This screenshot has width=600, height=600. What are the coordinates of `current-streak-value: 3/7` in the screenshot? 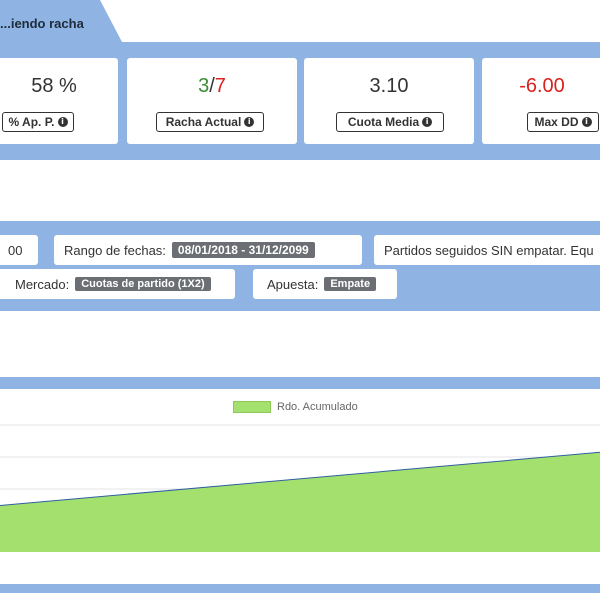 It's located at (212, 86).